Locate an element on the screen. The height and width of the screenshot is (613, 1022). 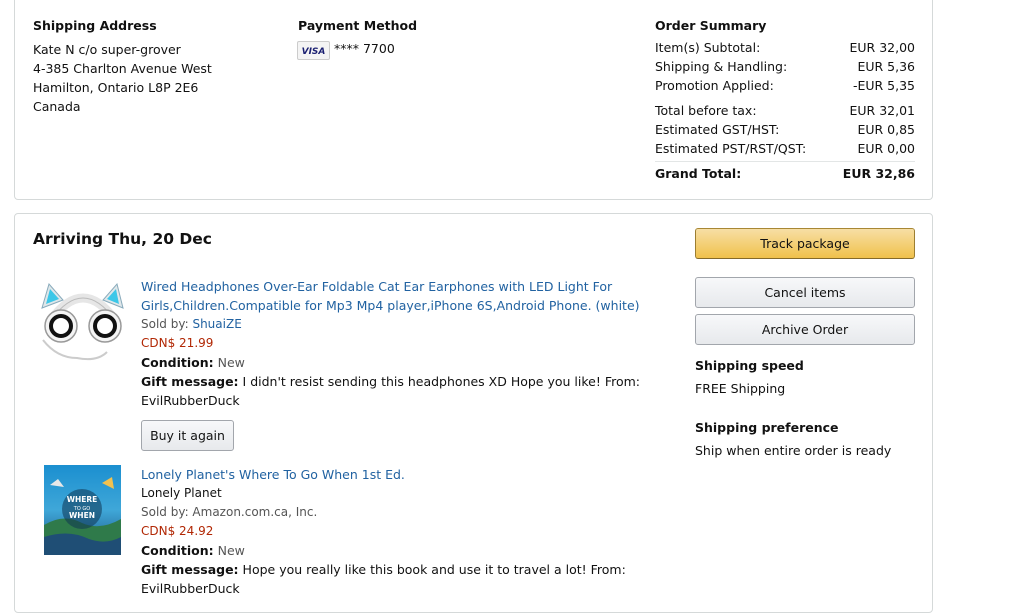
summary-label: Item(s) Subtotal: is located at coordinates (708, 47).